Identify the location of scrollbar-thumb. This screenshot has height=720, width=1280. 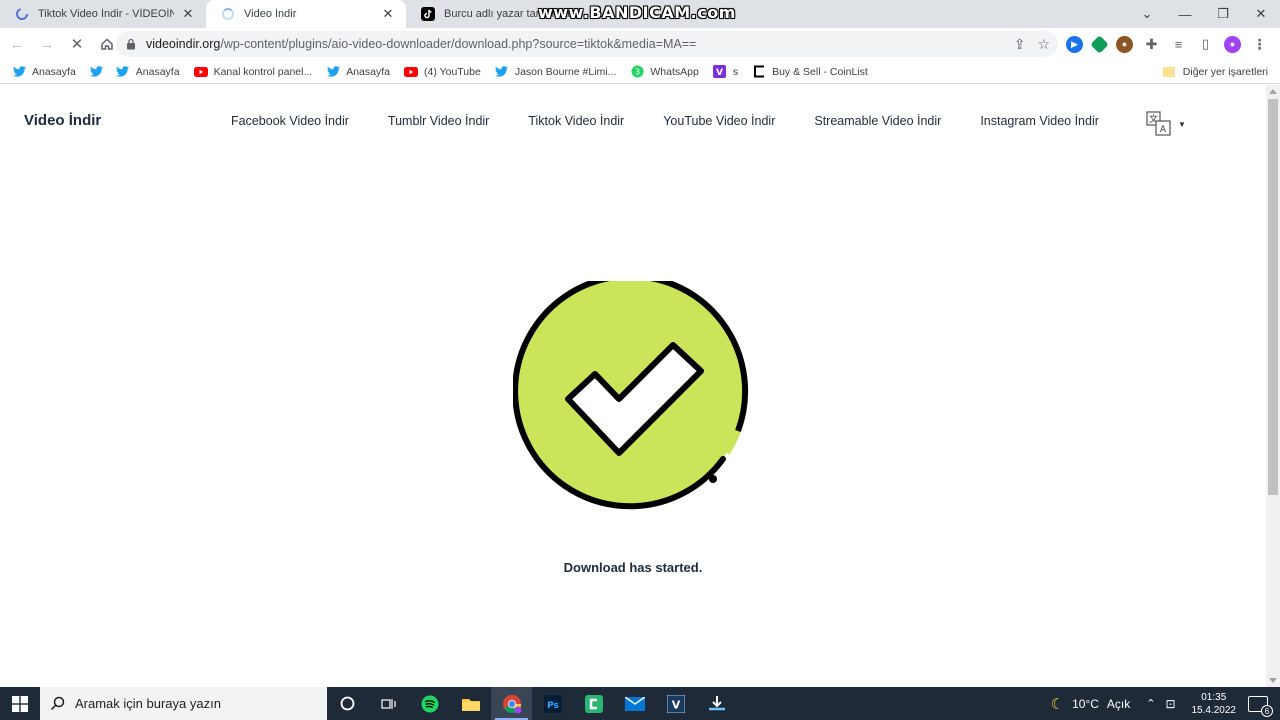
(1273, 297).